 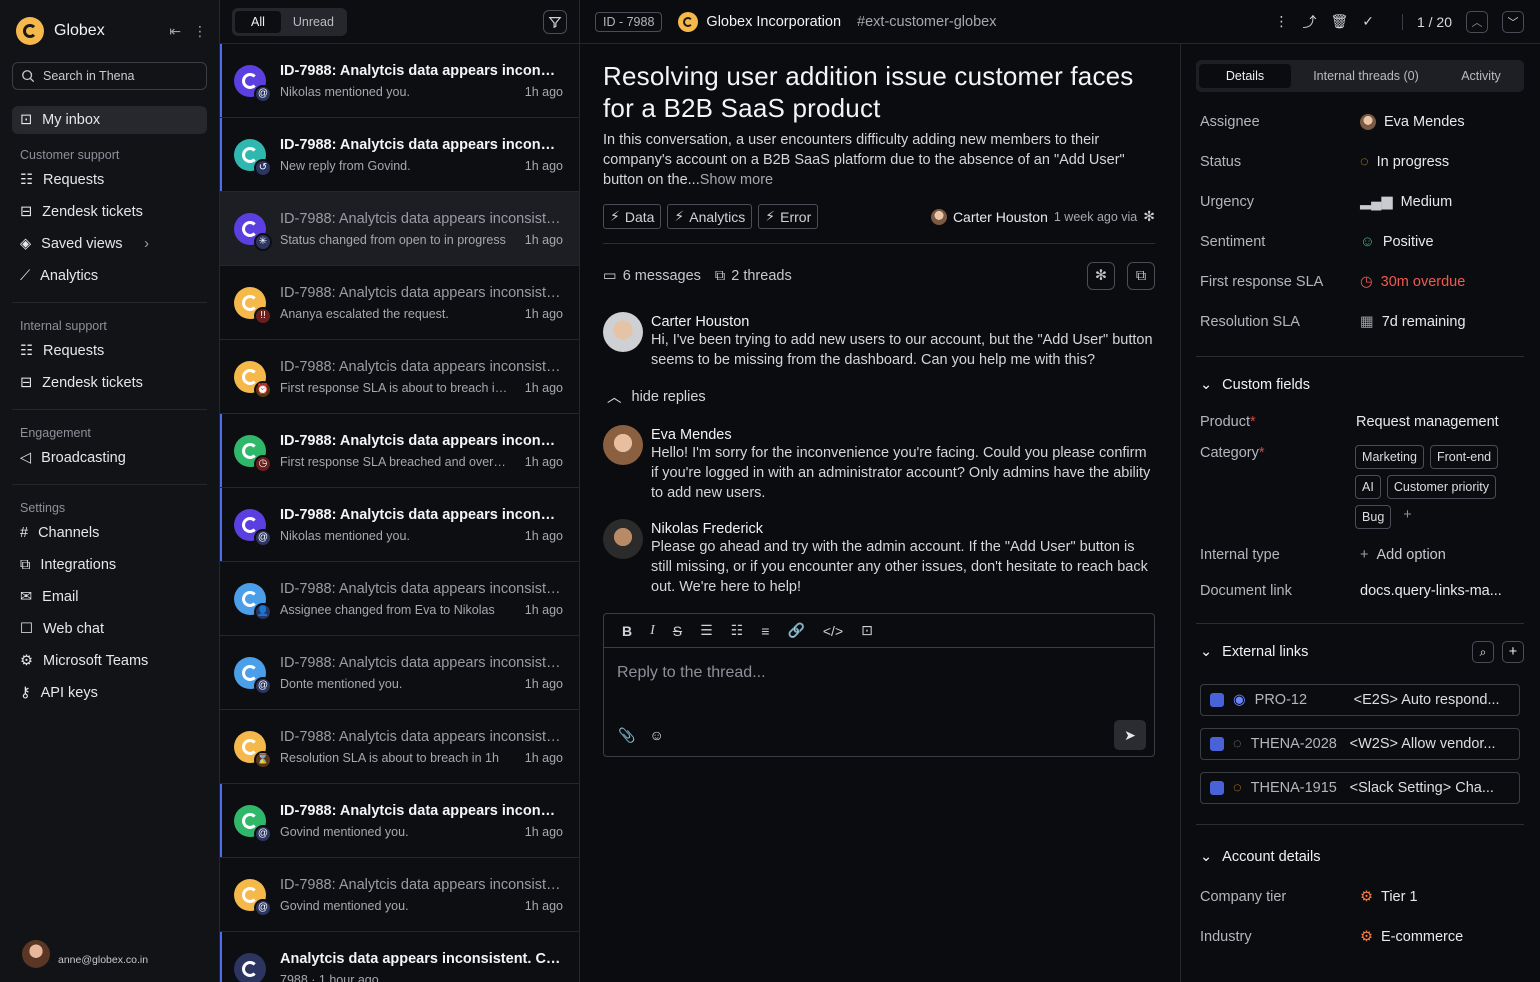 I want to click on send-button: ➤, so click(x=1130, y=735).